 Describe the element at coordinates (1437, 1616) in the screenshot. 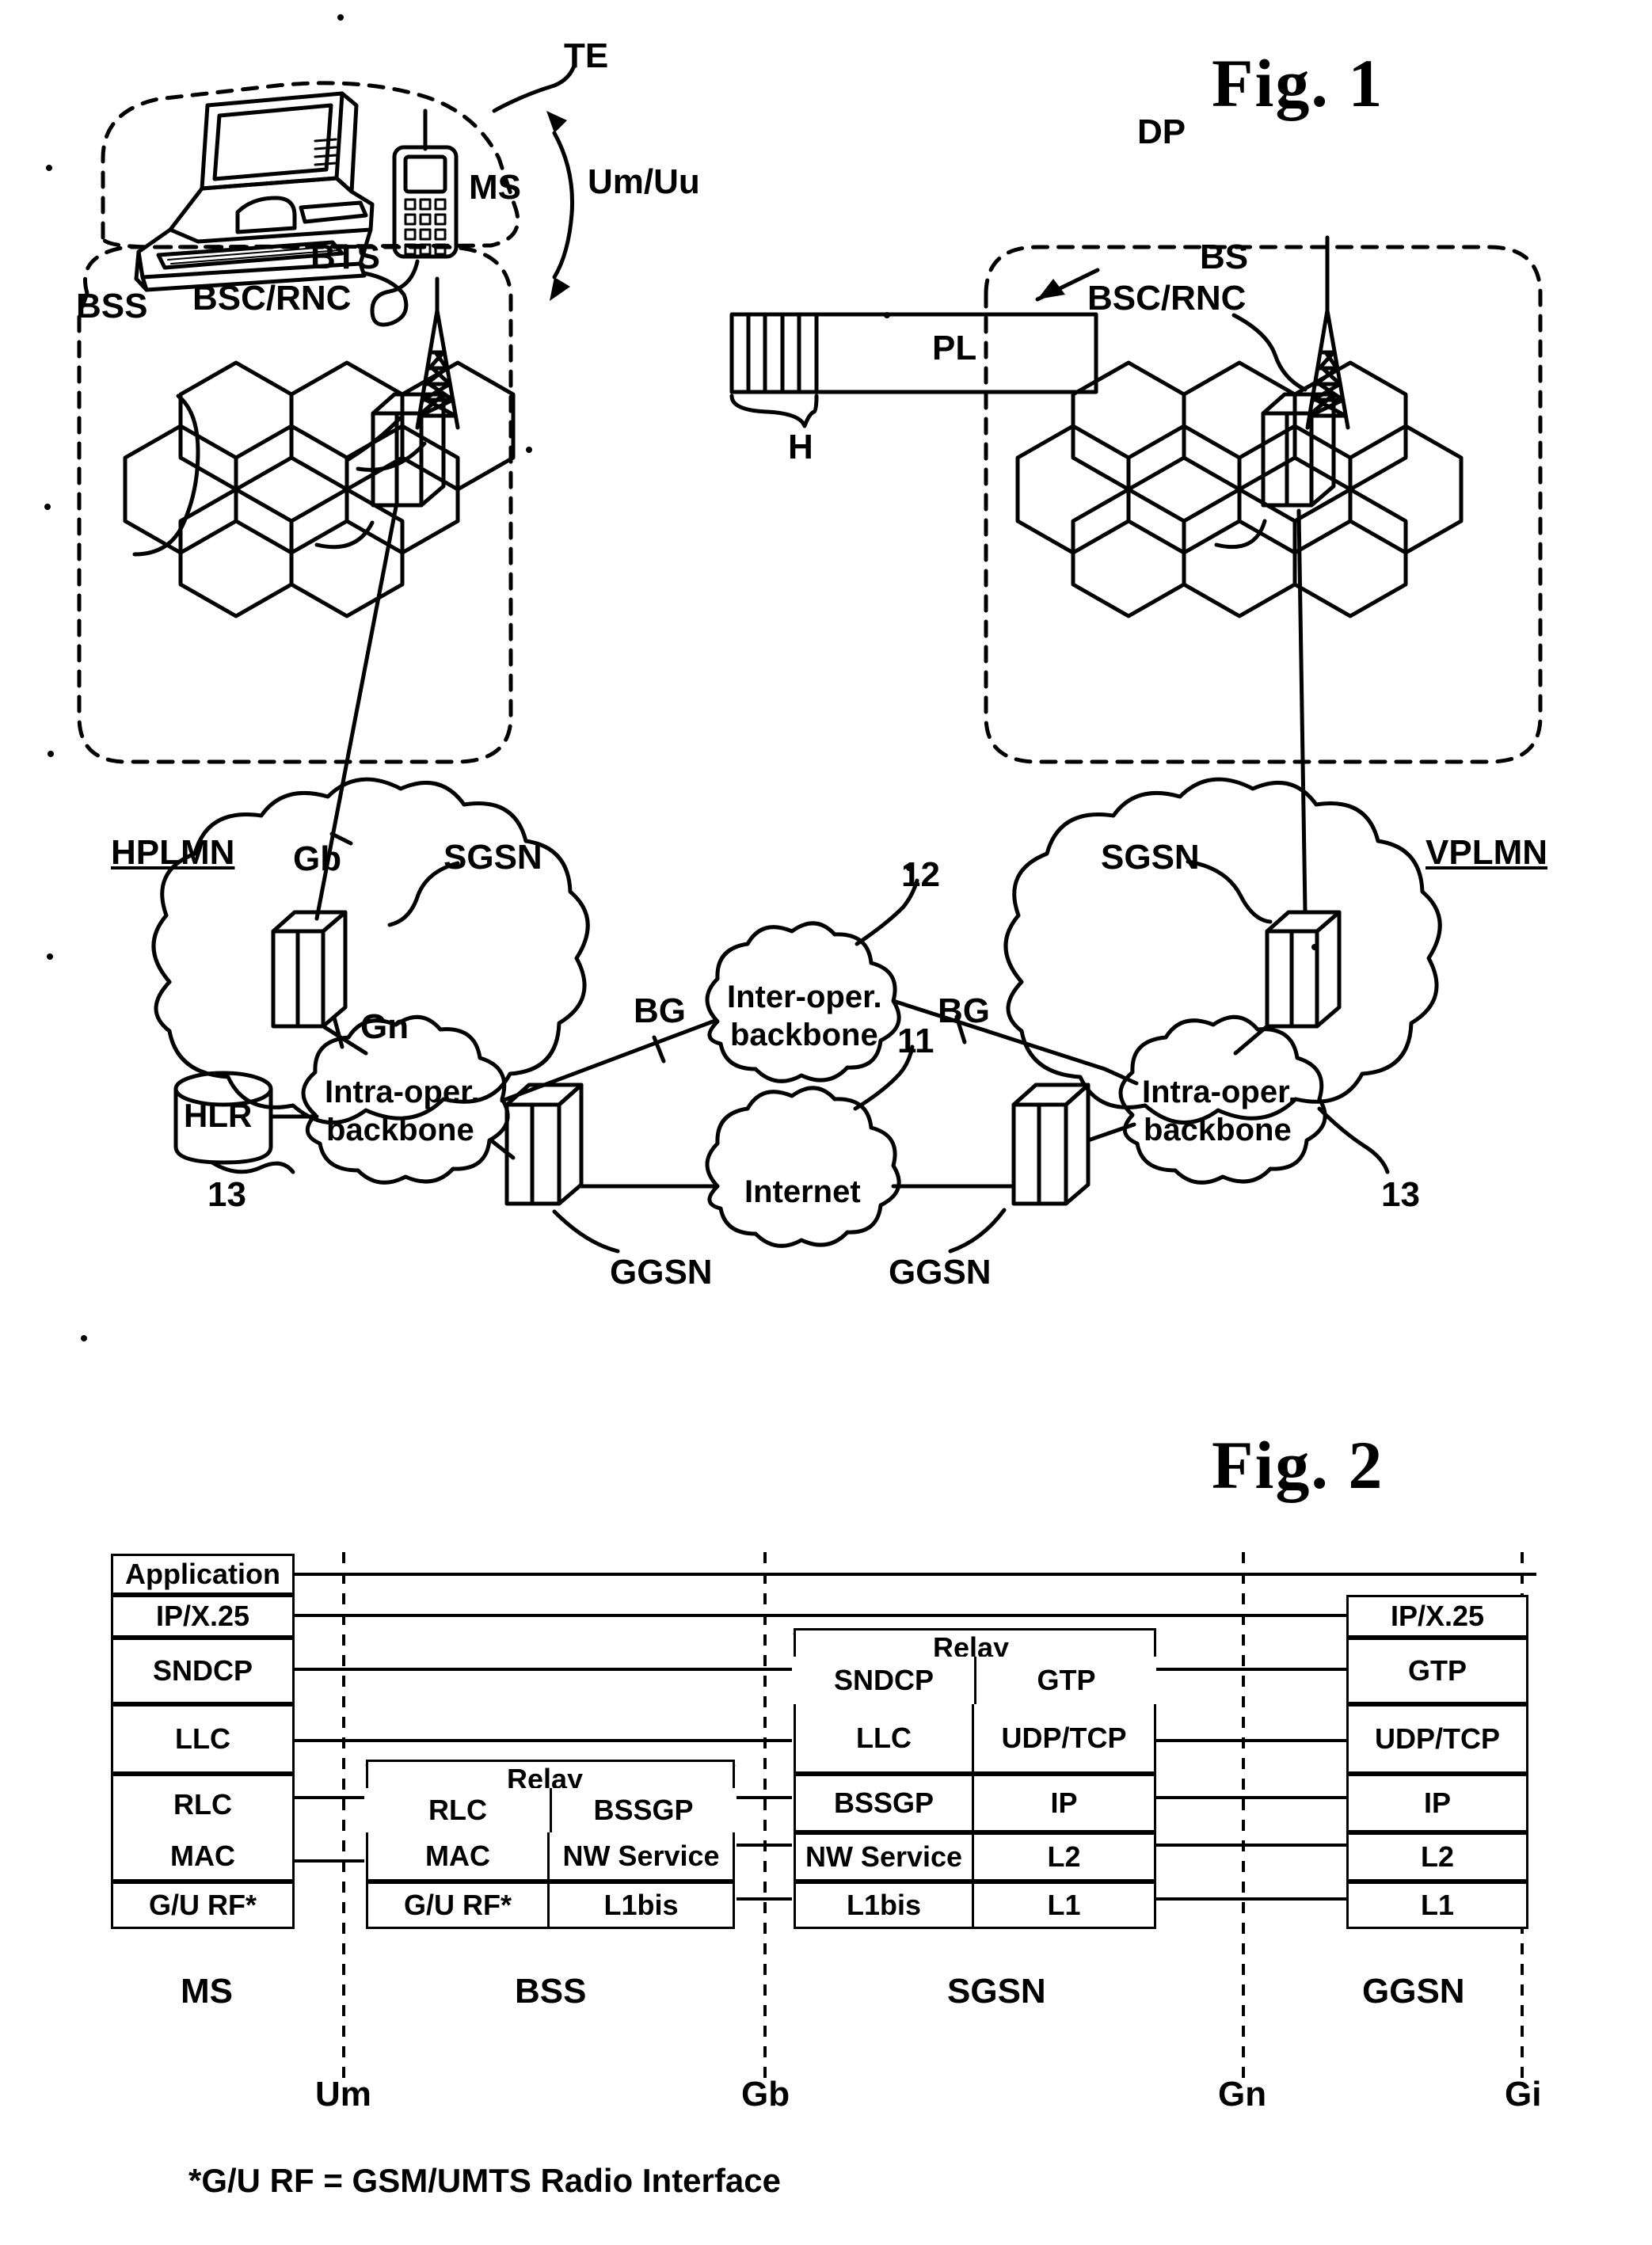

I see `ggsn-layer-ip-x25: IP/X.25` at that location.